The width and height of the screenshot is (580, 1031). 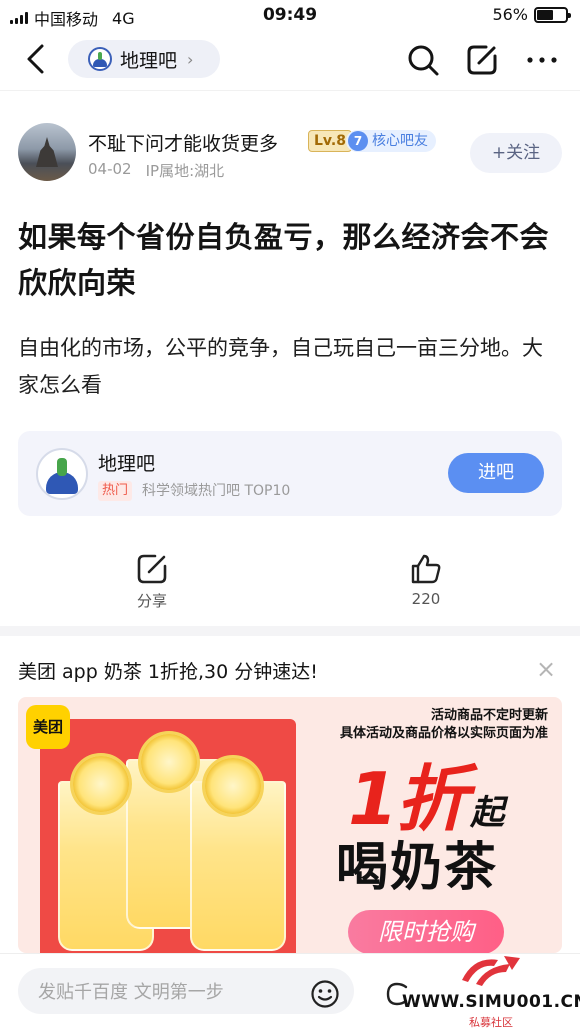 I want to click on status-right: 56%, so click(x=531, y=14).